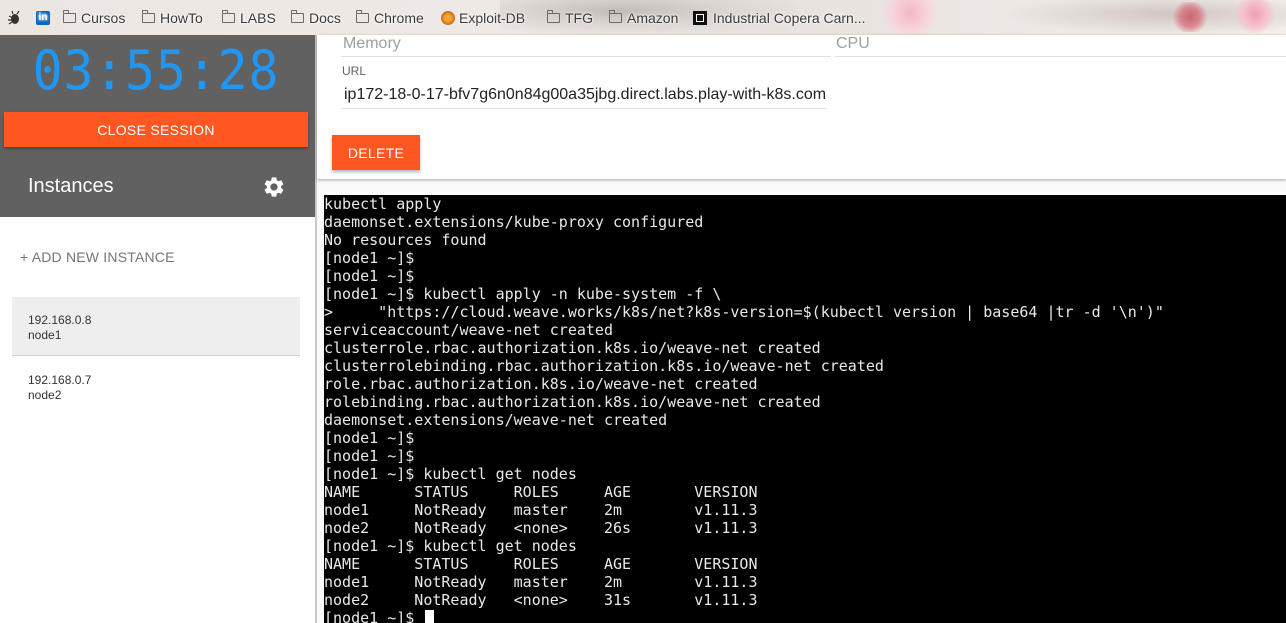 This screenshot has height=623, width=1286. What do you see at coordinates (853, 43) in the screenshot?
I see `cpu-label: CPU` at bounding box center [853, 43].